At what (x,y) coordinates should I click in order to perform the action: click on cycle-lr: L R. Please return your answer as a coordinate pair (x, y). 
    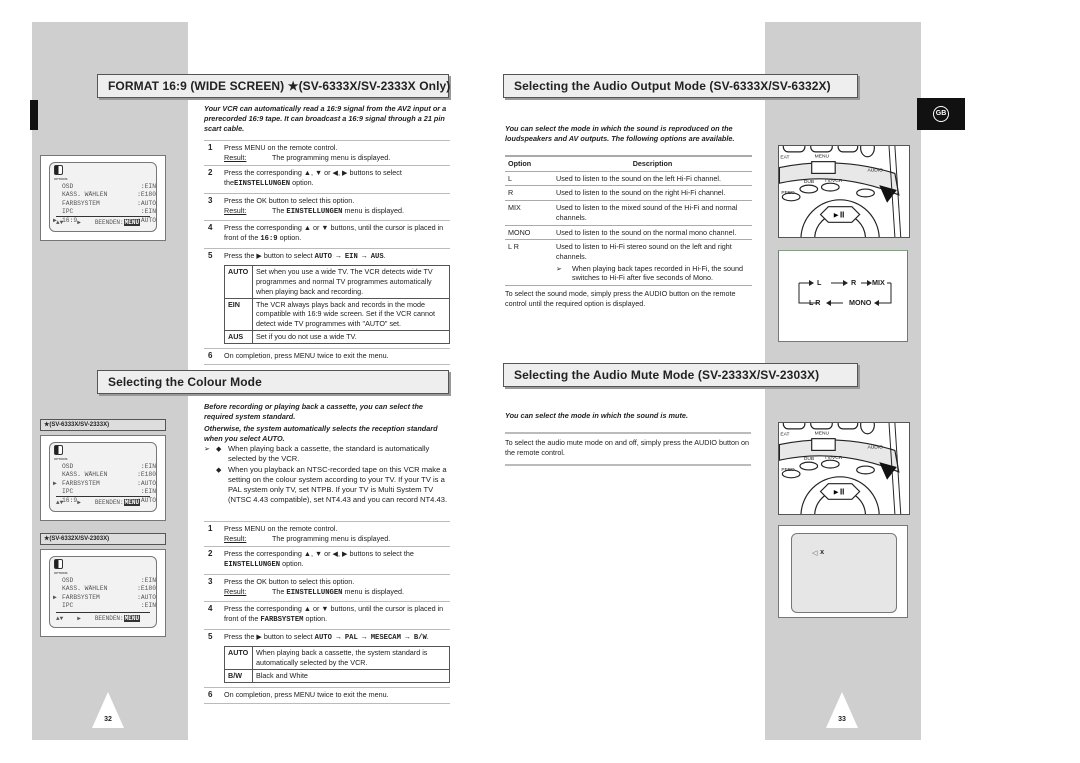
    Looking at the image, I should click on (815, 302).